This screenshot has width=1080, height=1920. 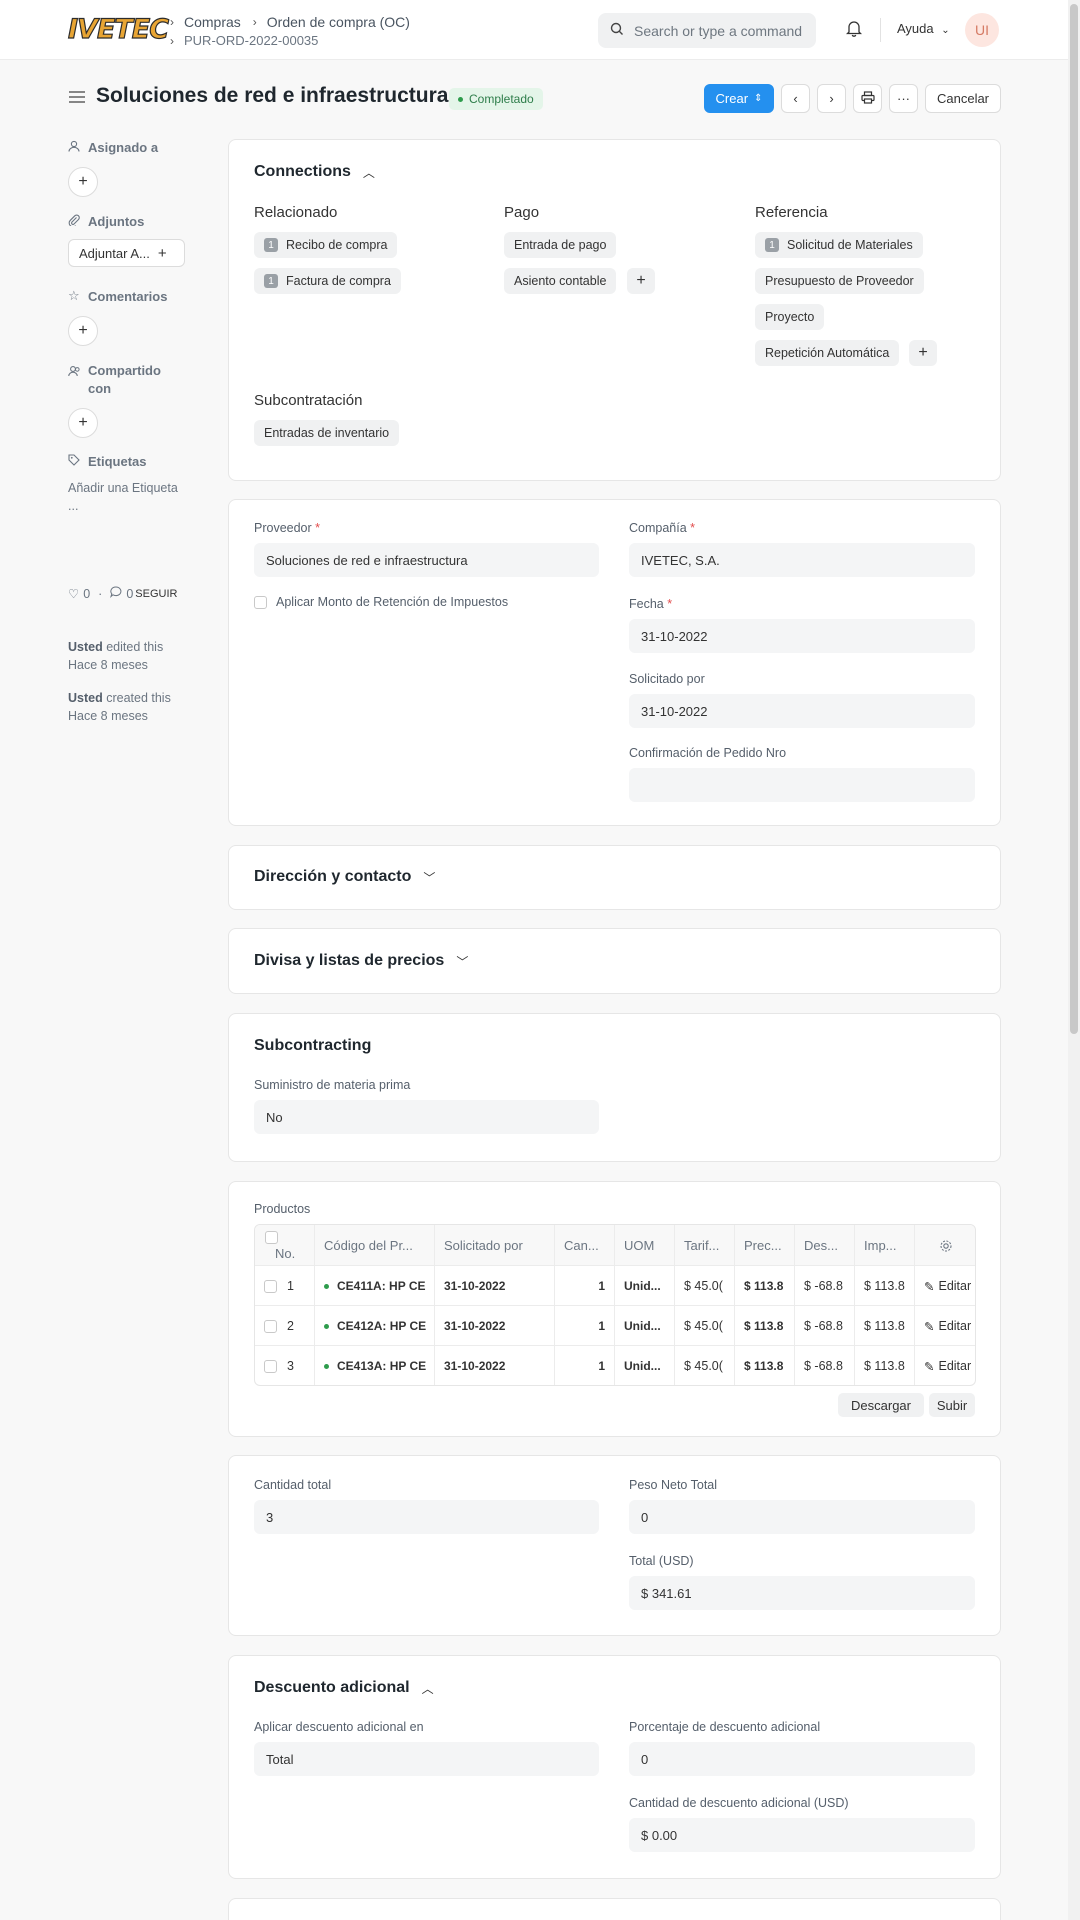 I want to click on print-button, so click(x=867, y=98).